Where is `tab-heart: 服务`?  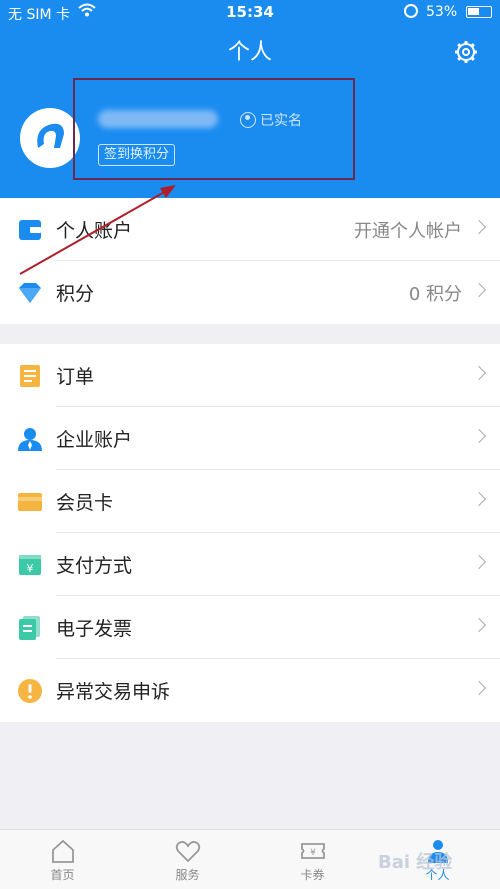
tab-heart: 服务 is located at coordinates (187, 859).